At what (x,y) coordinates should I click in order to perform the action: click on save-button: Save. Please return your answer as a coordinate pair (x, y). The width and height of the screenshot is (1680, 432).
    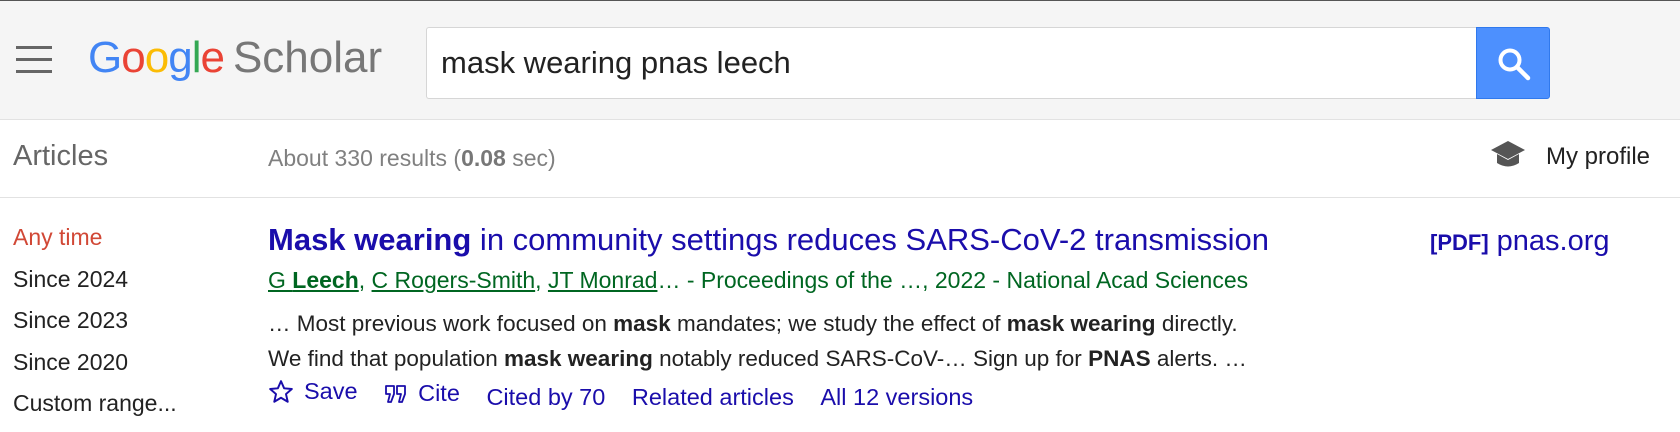
    Looking at the image, I should click on (313, 391).